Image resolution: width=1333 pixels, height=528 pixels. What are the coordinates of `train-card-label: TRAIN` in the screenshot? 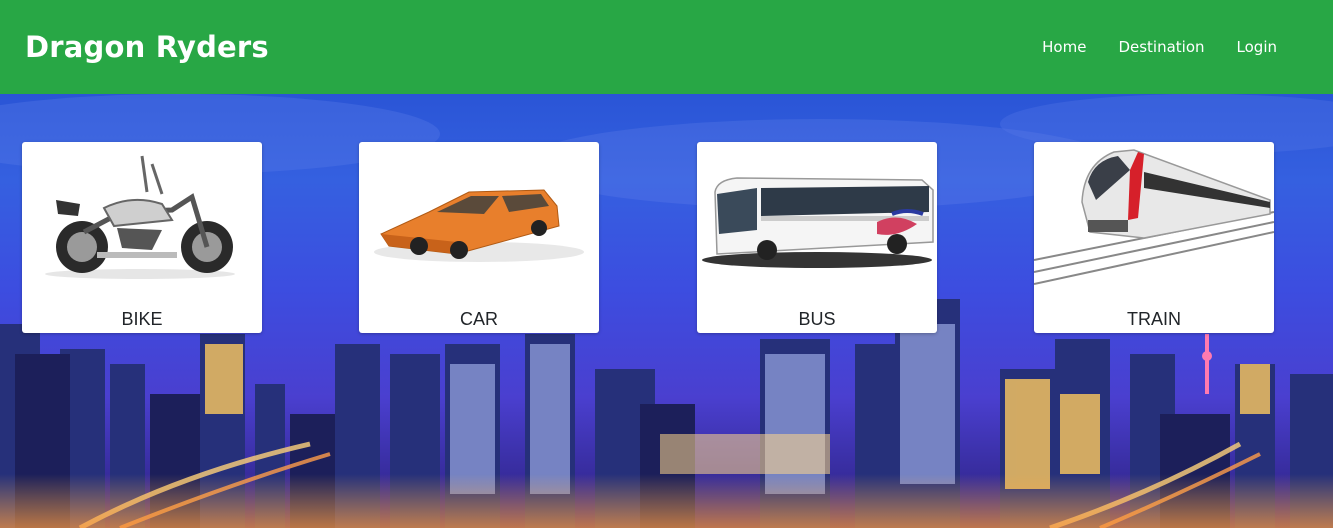 It's located at (1154, 319).